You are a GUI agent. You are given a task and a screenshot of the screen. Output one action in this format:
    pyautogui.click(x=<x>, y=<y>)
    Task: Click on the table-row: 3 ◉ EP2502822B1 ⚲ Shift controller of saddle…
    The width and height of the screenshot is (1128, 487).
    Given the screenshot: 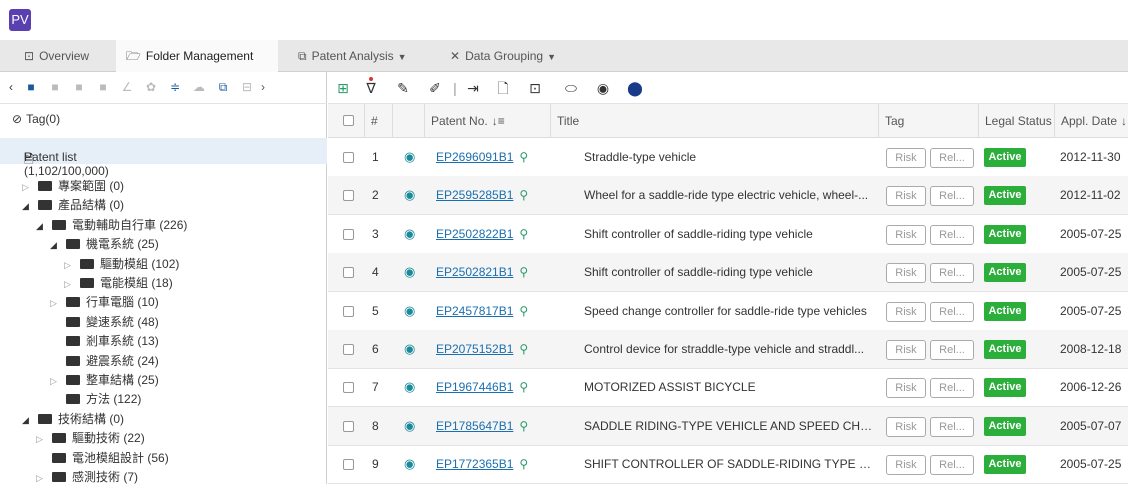 What is the action you would take?
    pyautogui.click(x=728, y=234)
    